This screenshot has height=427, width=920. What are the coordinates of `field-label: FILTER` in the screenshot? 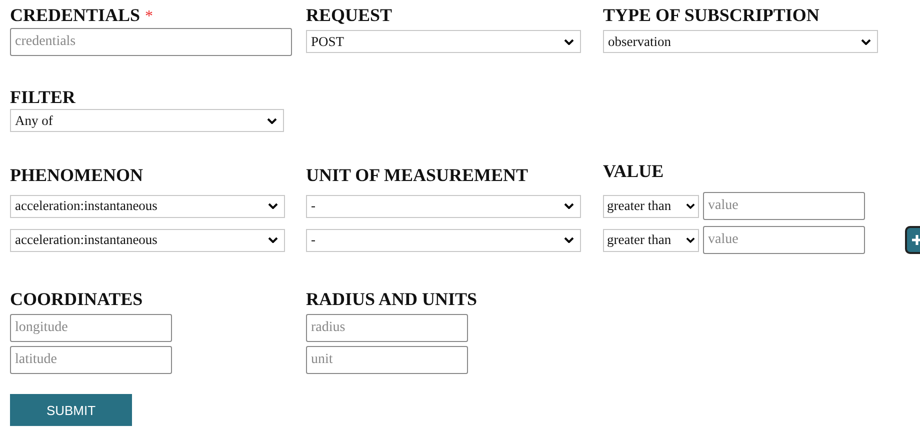 It's located at (43, 97).